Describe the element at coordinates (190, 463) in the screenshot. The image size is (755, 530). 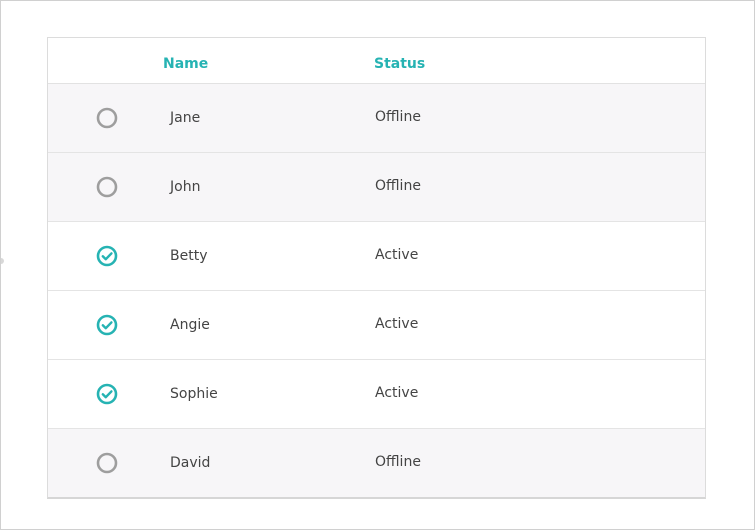
I see `user-name: David` at that location.